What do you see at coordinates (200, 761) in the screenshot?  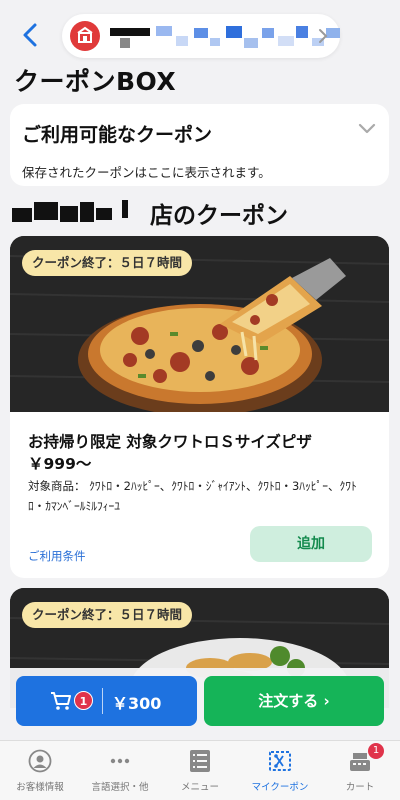 I see `menu-icon` at bounding box center [200, 761].